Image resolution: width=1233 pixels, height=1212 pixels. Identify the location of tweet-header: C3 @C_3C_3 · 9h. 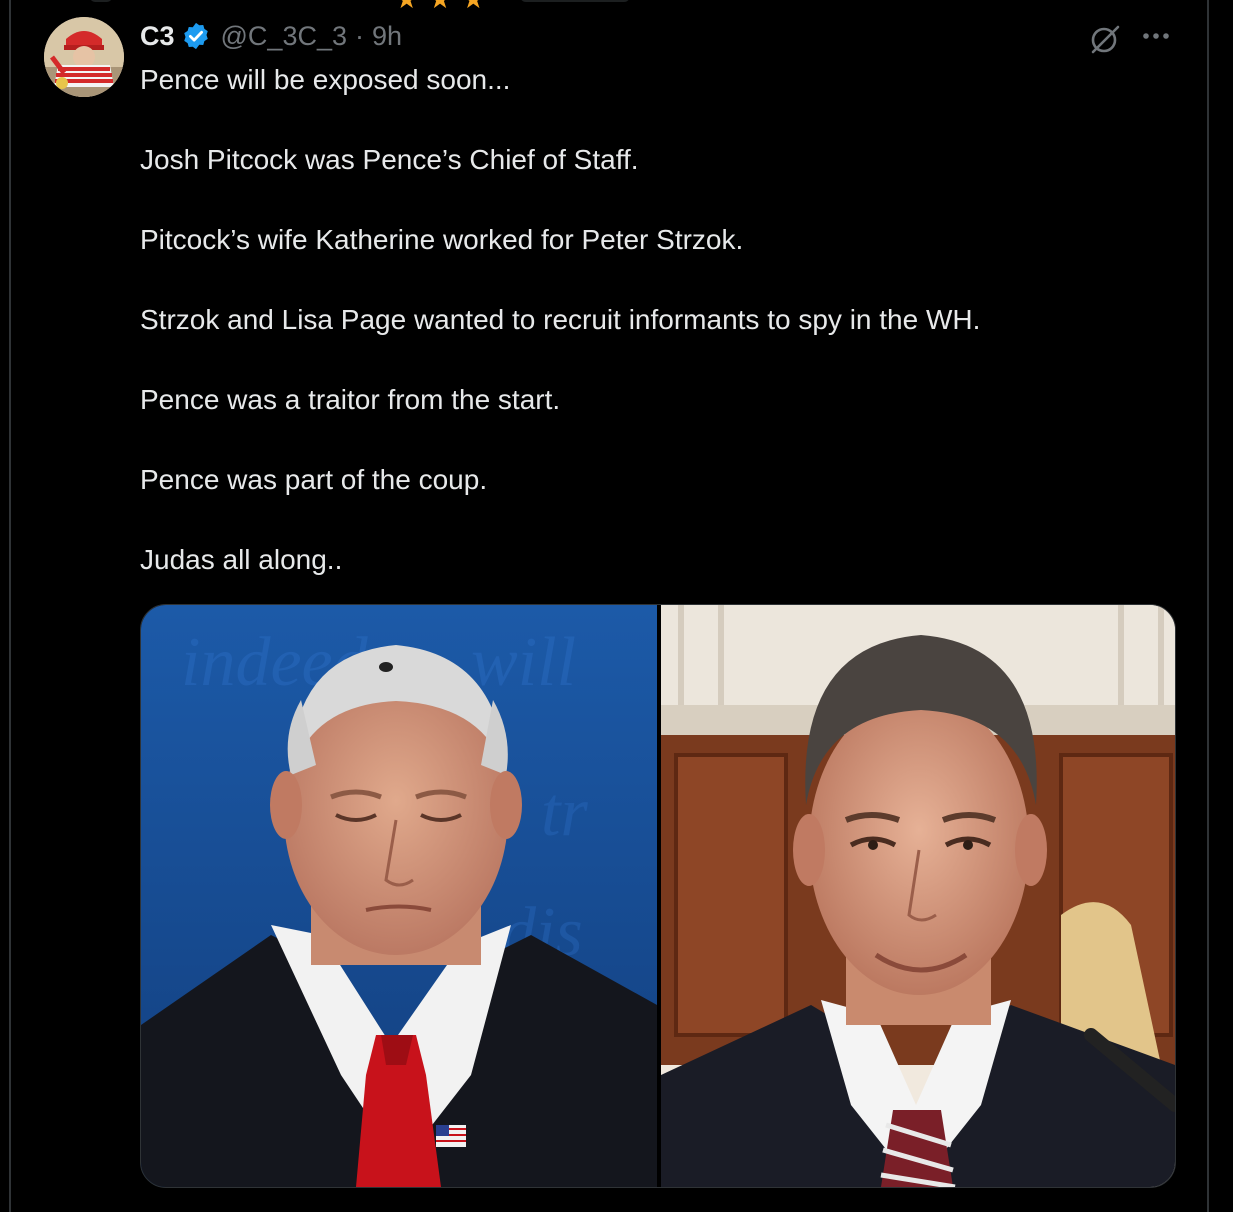
(271, 36).